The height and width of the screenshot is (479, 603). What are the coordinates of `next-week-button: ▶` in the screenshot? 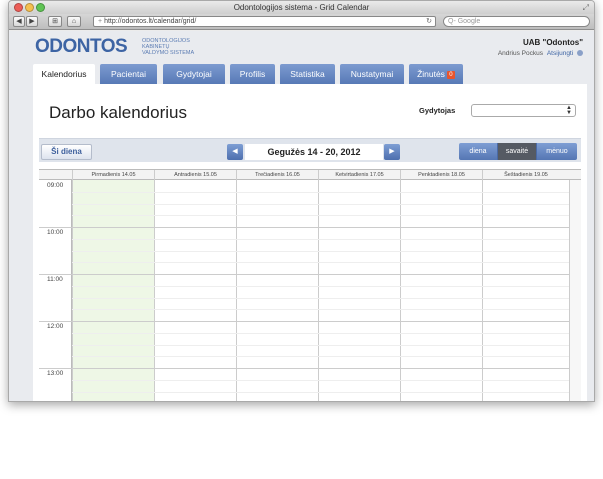 It's located at (392, 152).